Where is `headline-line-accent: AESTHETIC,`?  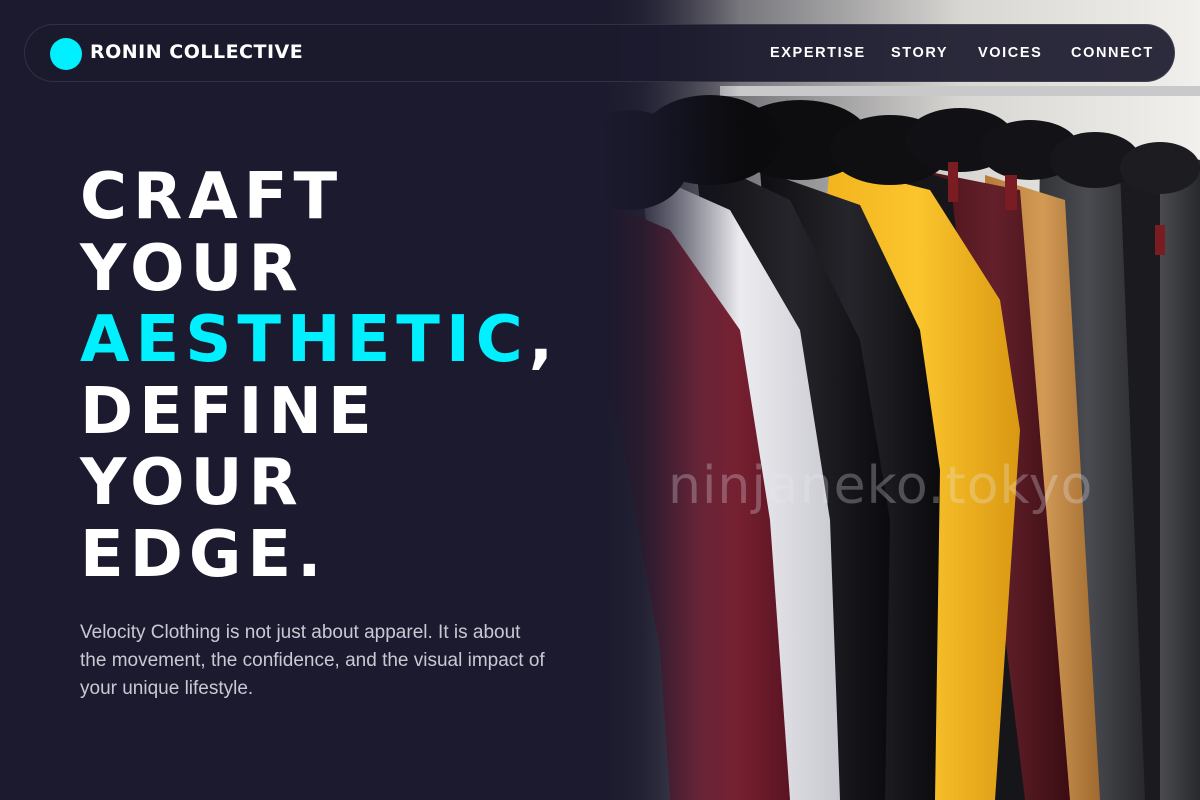 headline-line-accent: AESTHETIC, is located at coordinates (320, 340).